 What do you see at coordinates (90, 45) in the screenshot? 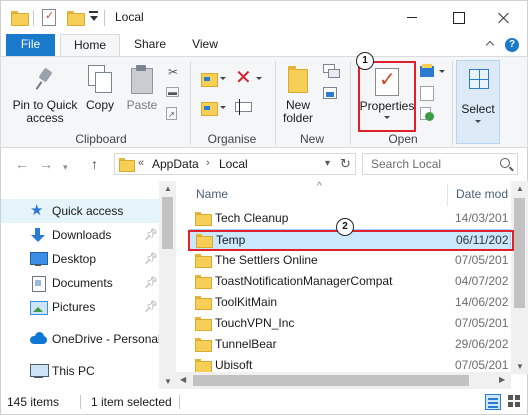
I see `tab-home: Home` at bounding box center [90, 45].